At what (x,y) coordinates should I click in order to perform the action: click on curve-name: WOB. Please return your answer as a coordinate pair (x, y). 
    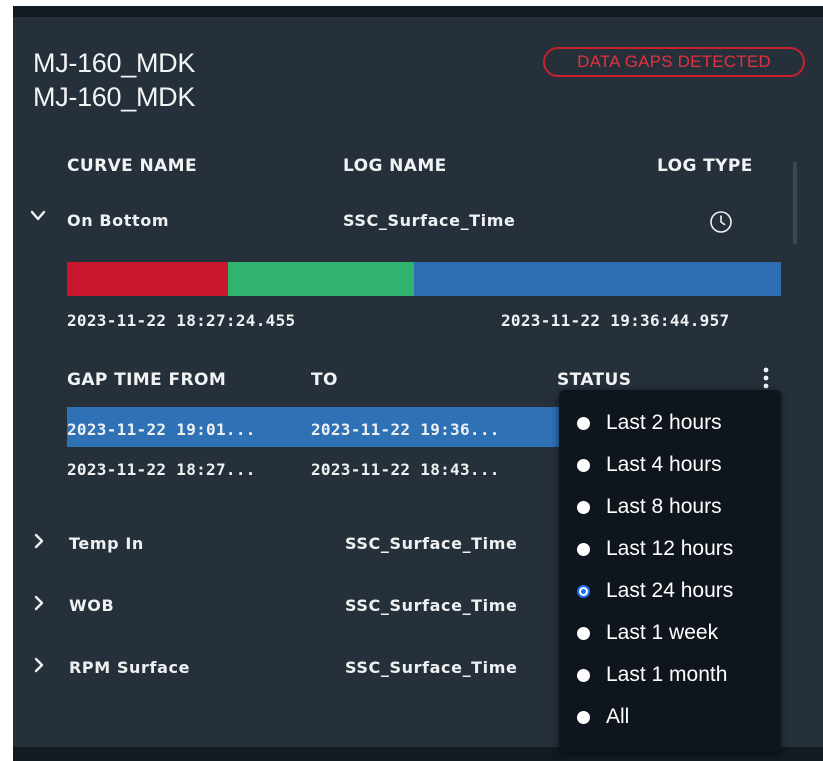
    Looking at the image, I should click on (92, 605).